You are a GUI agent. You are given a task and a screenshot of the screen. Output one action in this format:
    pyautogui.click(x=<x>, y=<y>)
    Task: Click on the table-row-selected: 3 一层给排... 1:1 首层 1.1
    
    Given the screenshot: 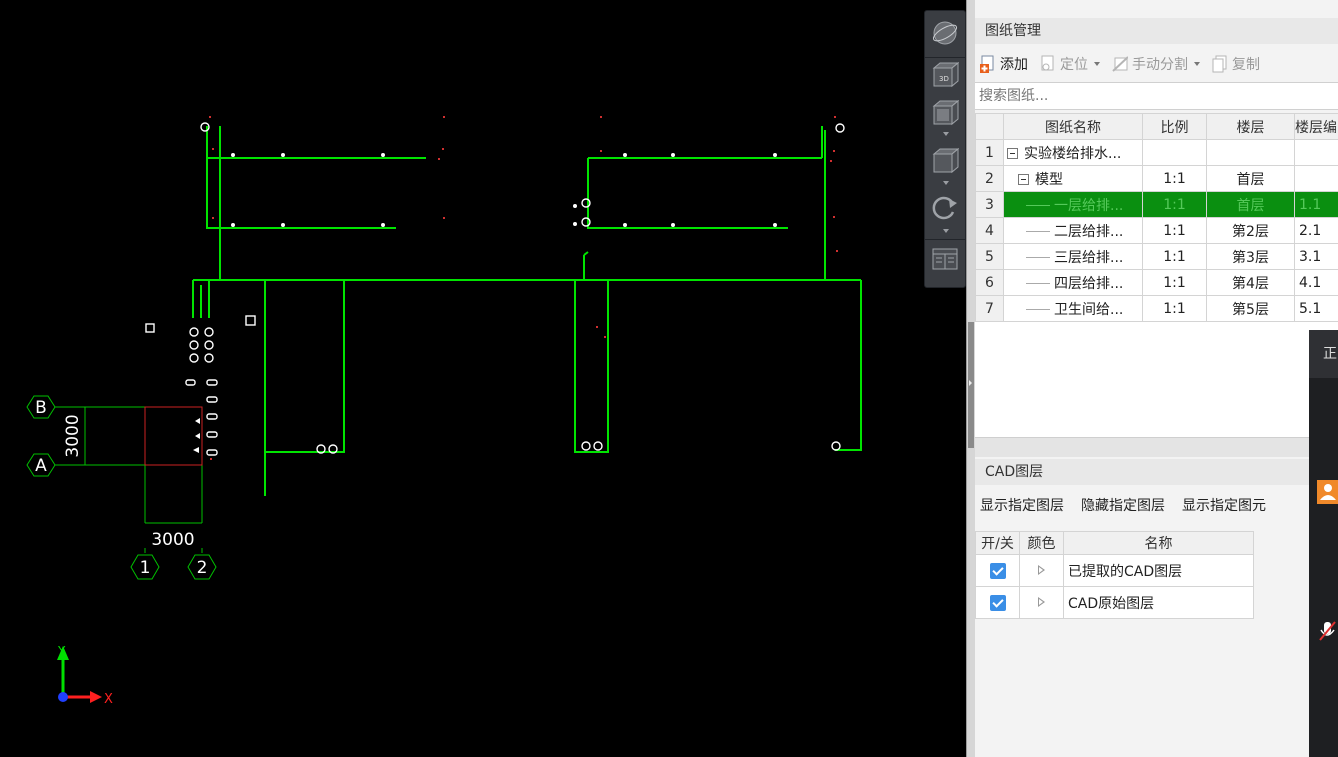 What is the action you would take?
    pyautogui.click(x=1156, y=204)
    